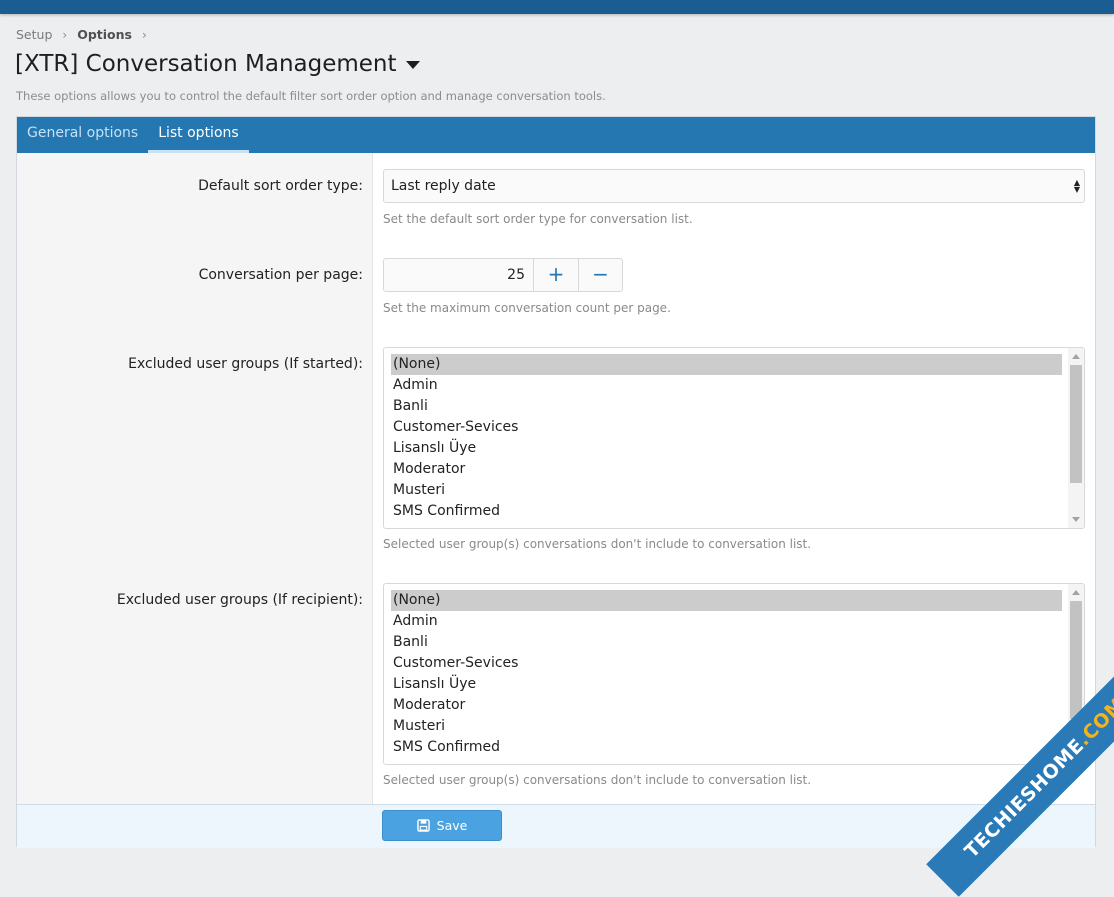 This screenshot has width=1114, height=897. I want to click on per-page-input: 25, so click(459, 275).